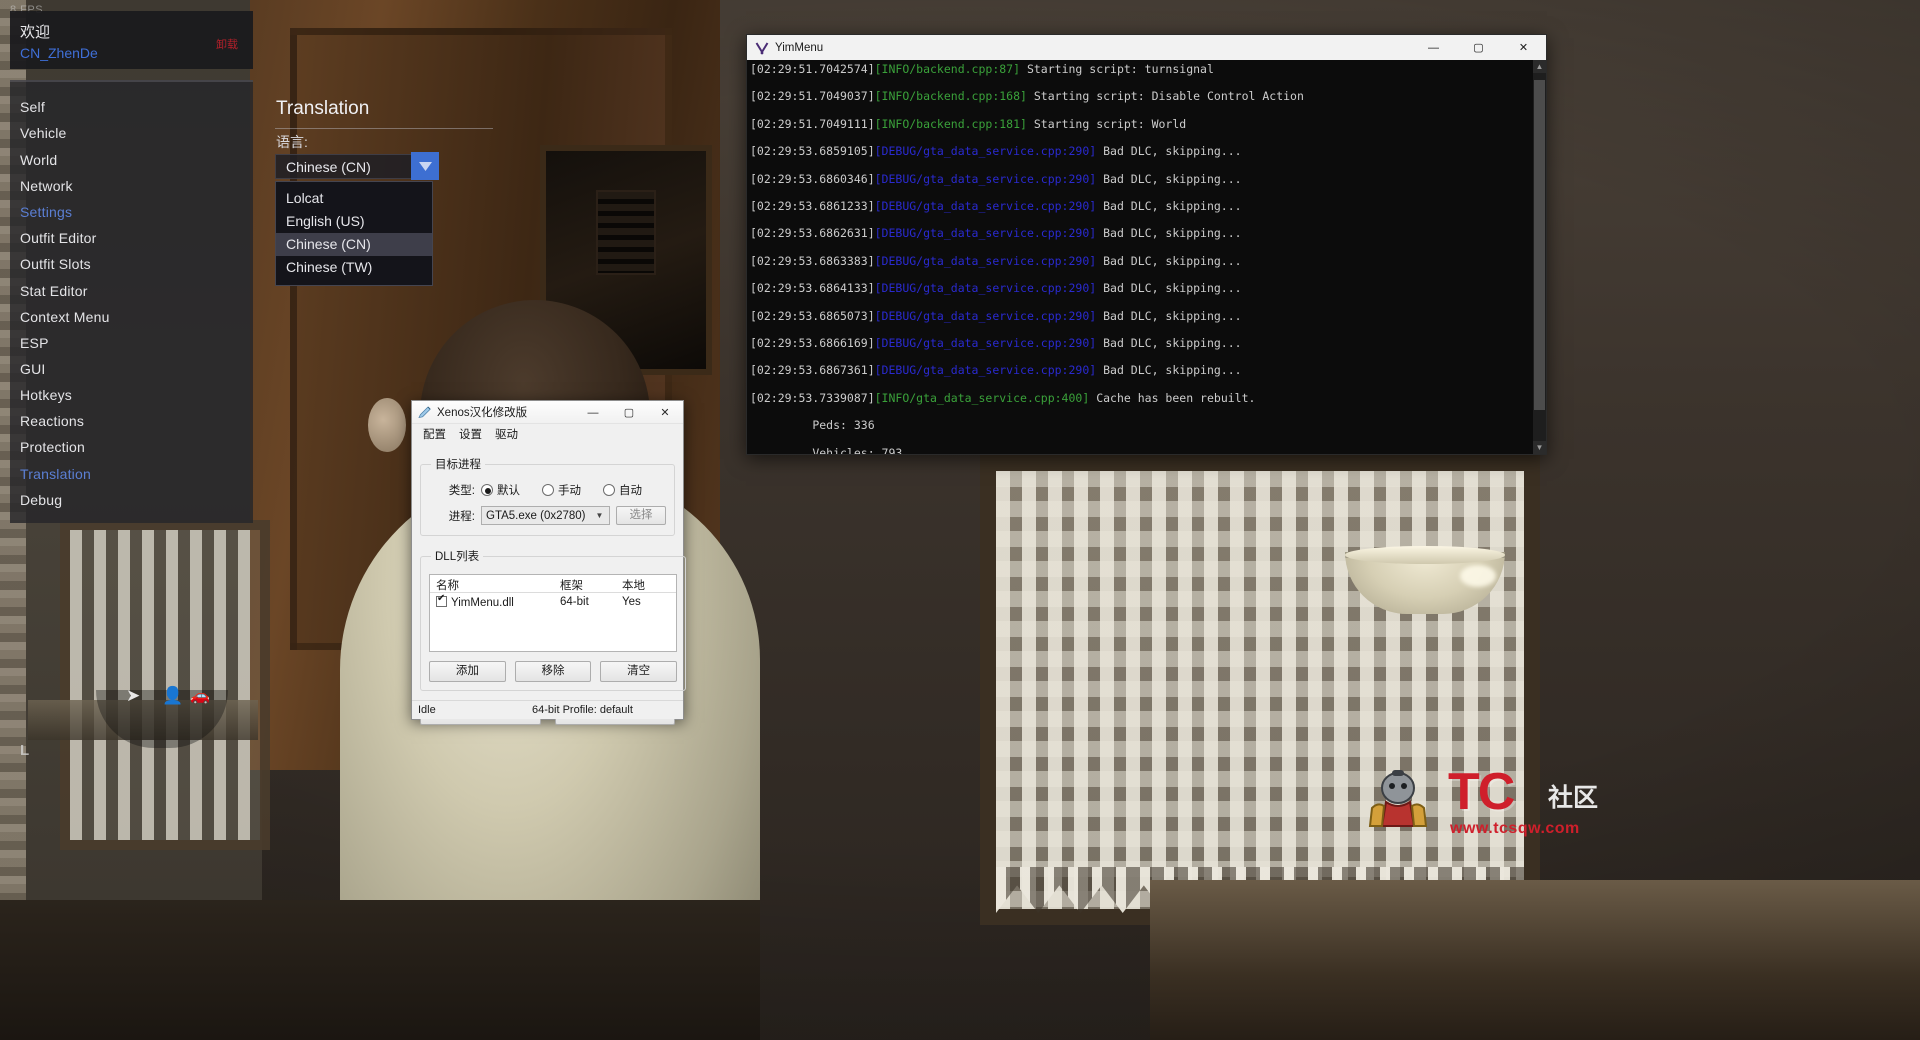 This screenshot has height=1040, width=1920. Describe the element at coordinates (55, 474) in the screenshot. I see `sidebar-item-translation: Translation` at that location.